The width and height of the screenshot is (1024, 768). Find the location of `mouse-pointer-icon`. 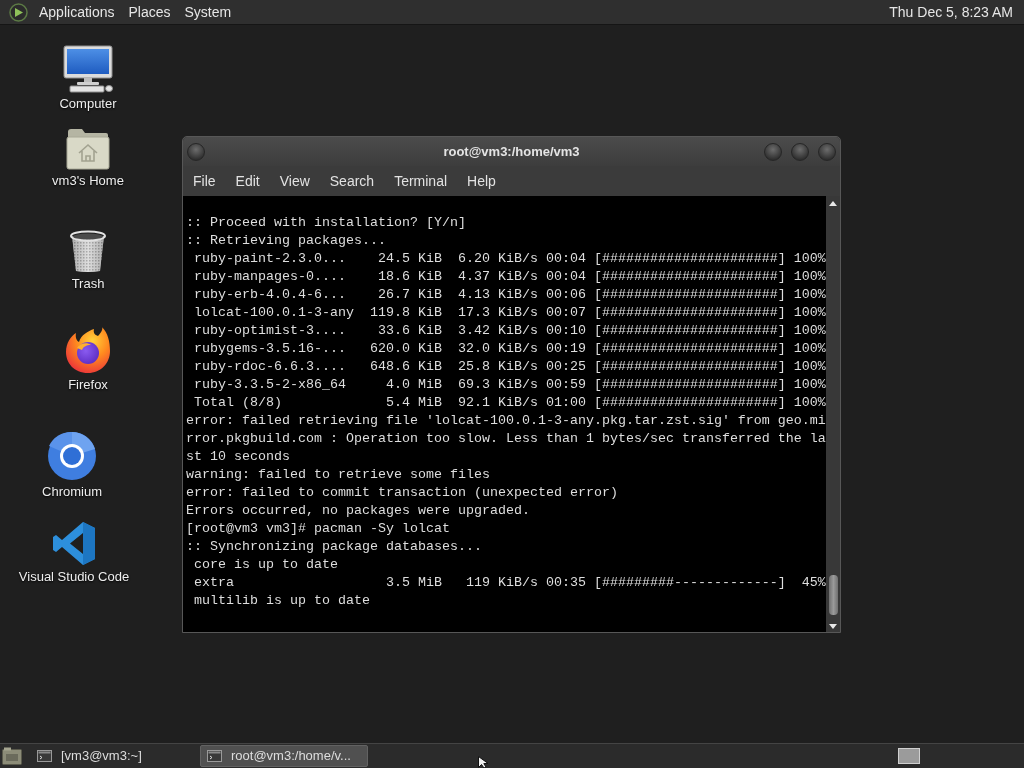

mouse-pointer-icon is located at coordinates (483, 762).